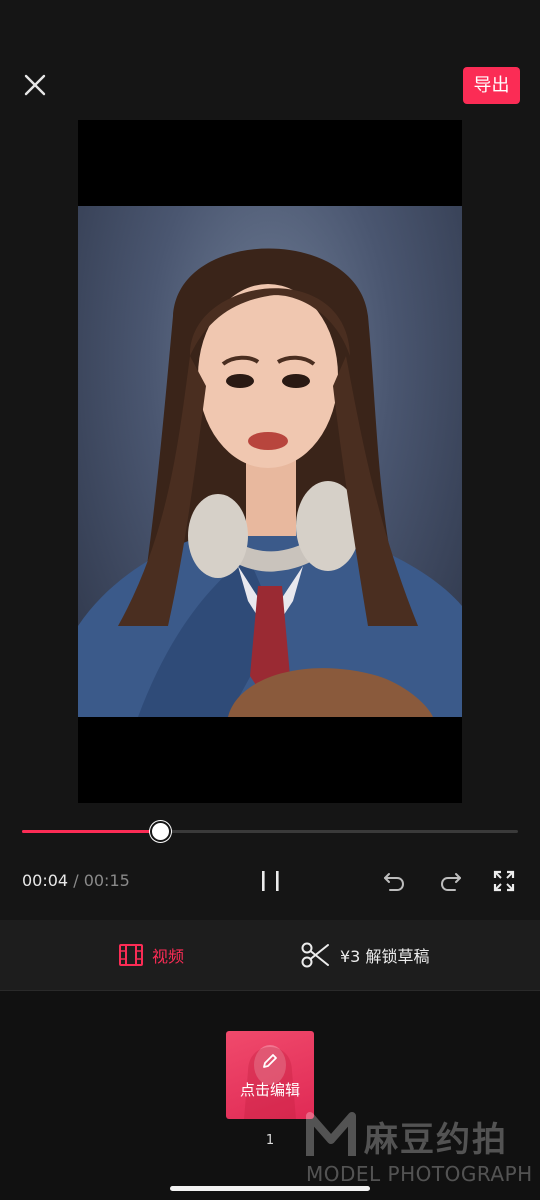 The width and height of the screenshot is (540, 1200). What do you see at coordinates (270, 1140) in the screenshot?
I see `clip-index: 1` at bounding box center [270, 1140].